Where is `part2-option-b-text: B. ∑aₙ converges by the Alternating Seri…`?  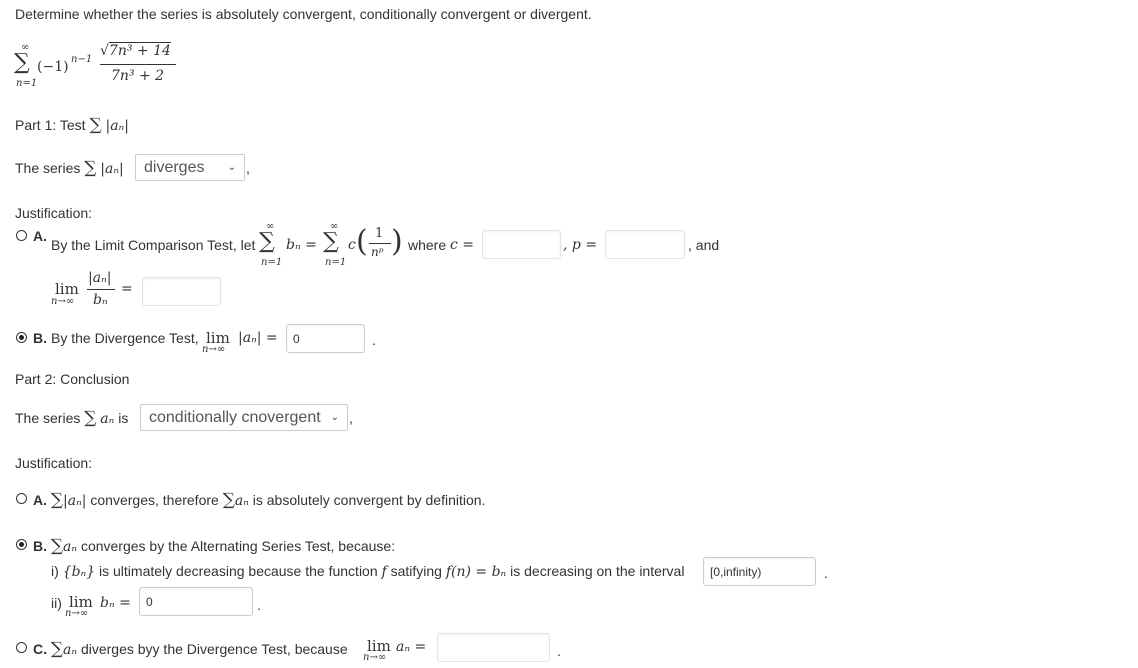
part2-option-b-text: B. ∑aₙ converges by the Alternating Seri… is located at coordinates (214, 546).